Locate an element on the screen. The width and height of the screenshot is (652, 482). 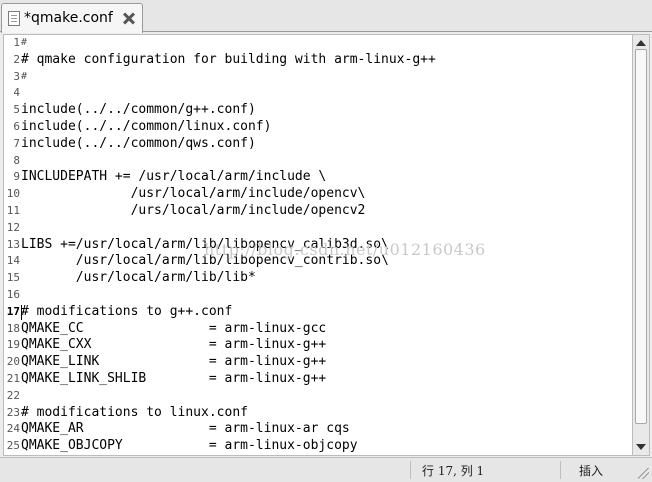
code-line: 25 QMAKE_OBJCOPY = arm-linux-objcopy is located at coordinates (318, 446).